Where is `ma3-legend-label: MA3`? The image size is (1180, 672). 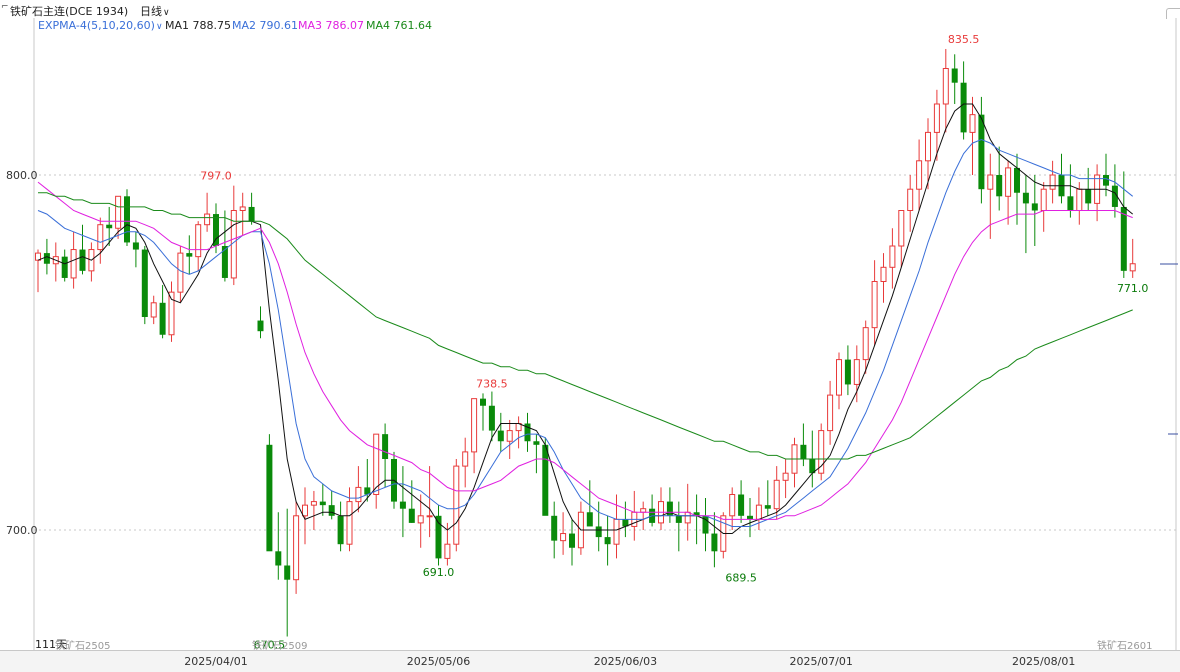 ma3-legend-label: MA3 is located at coordinates (310, 25).